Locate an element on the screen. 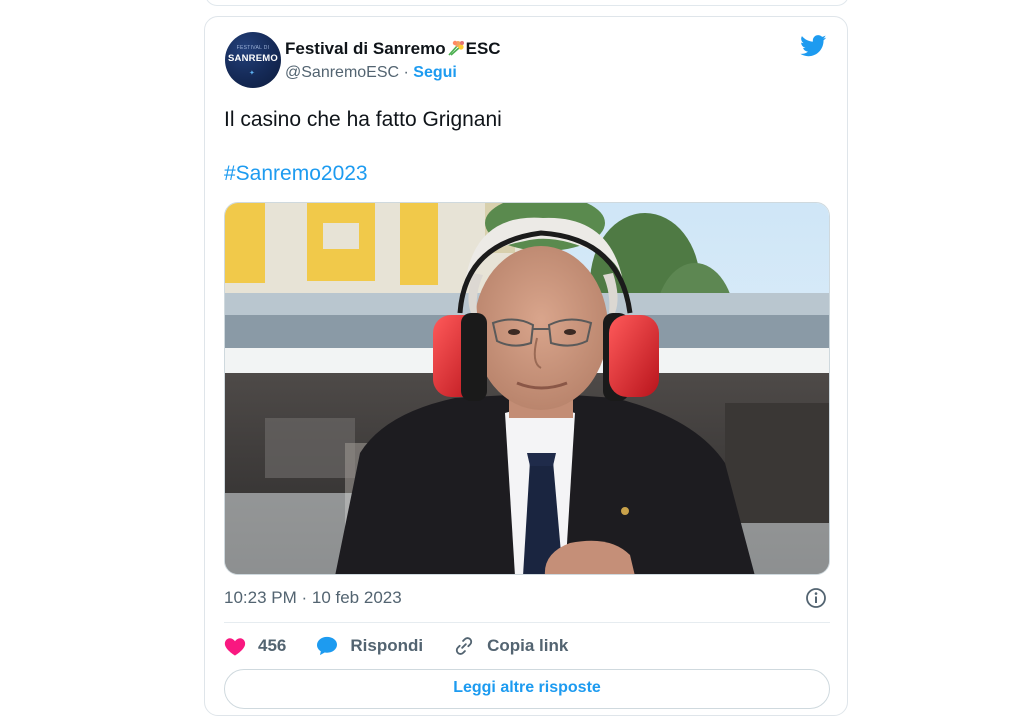 The width and height of the screenshot is (1024, 716). twitter-bird-icon is located at coordinates (813, 46).